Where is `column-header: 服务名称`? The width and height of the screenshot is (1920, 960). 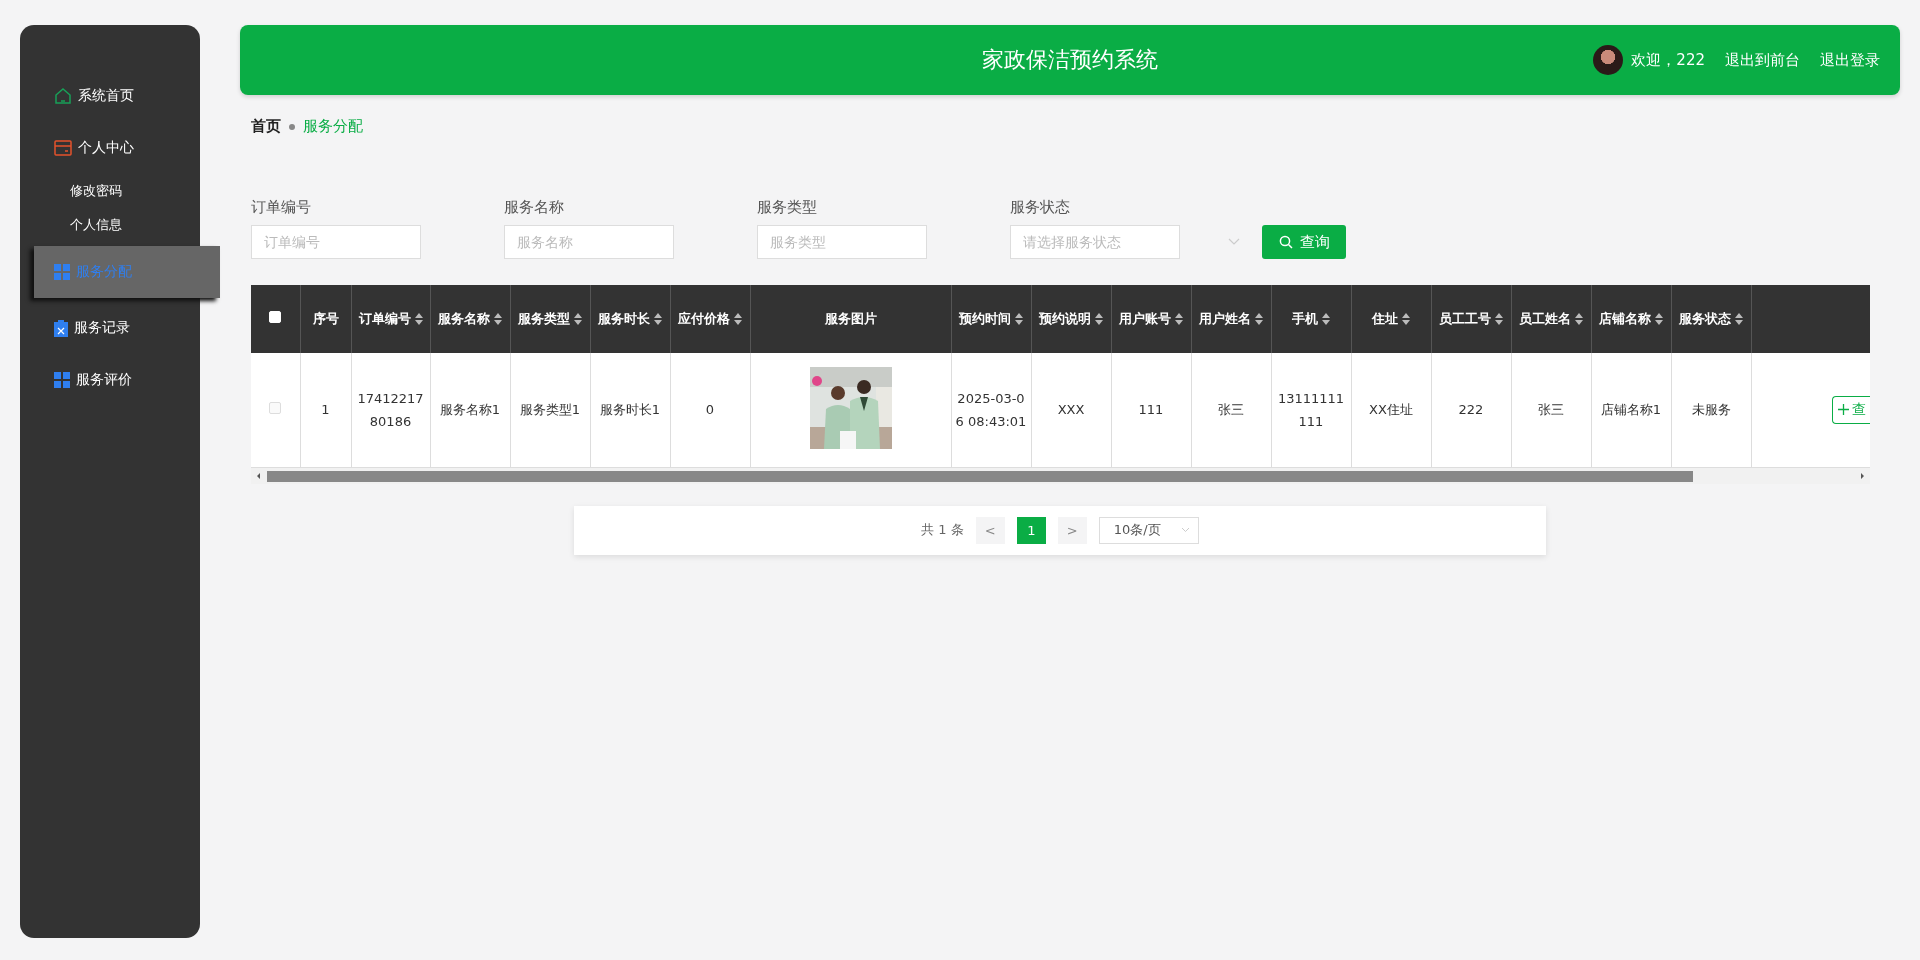 column-header: 服务名称 is located at coordinates (464, 319).